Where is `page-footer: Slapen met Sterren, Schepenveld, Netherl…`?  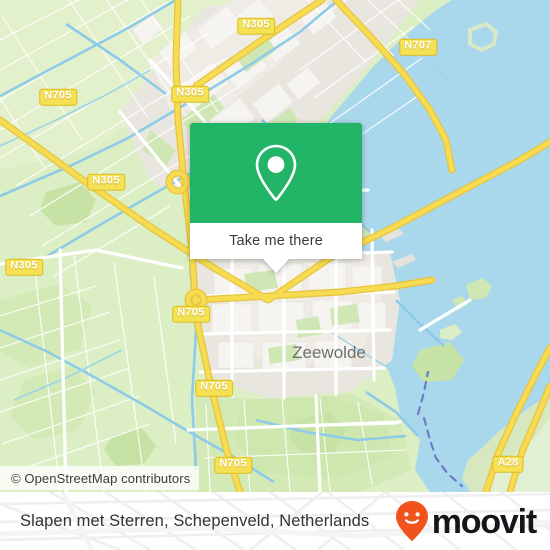 page-footer: Slapen met Sterren, Schepenveld, Netherl… is located at coordinates (275, 521).